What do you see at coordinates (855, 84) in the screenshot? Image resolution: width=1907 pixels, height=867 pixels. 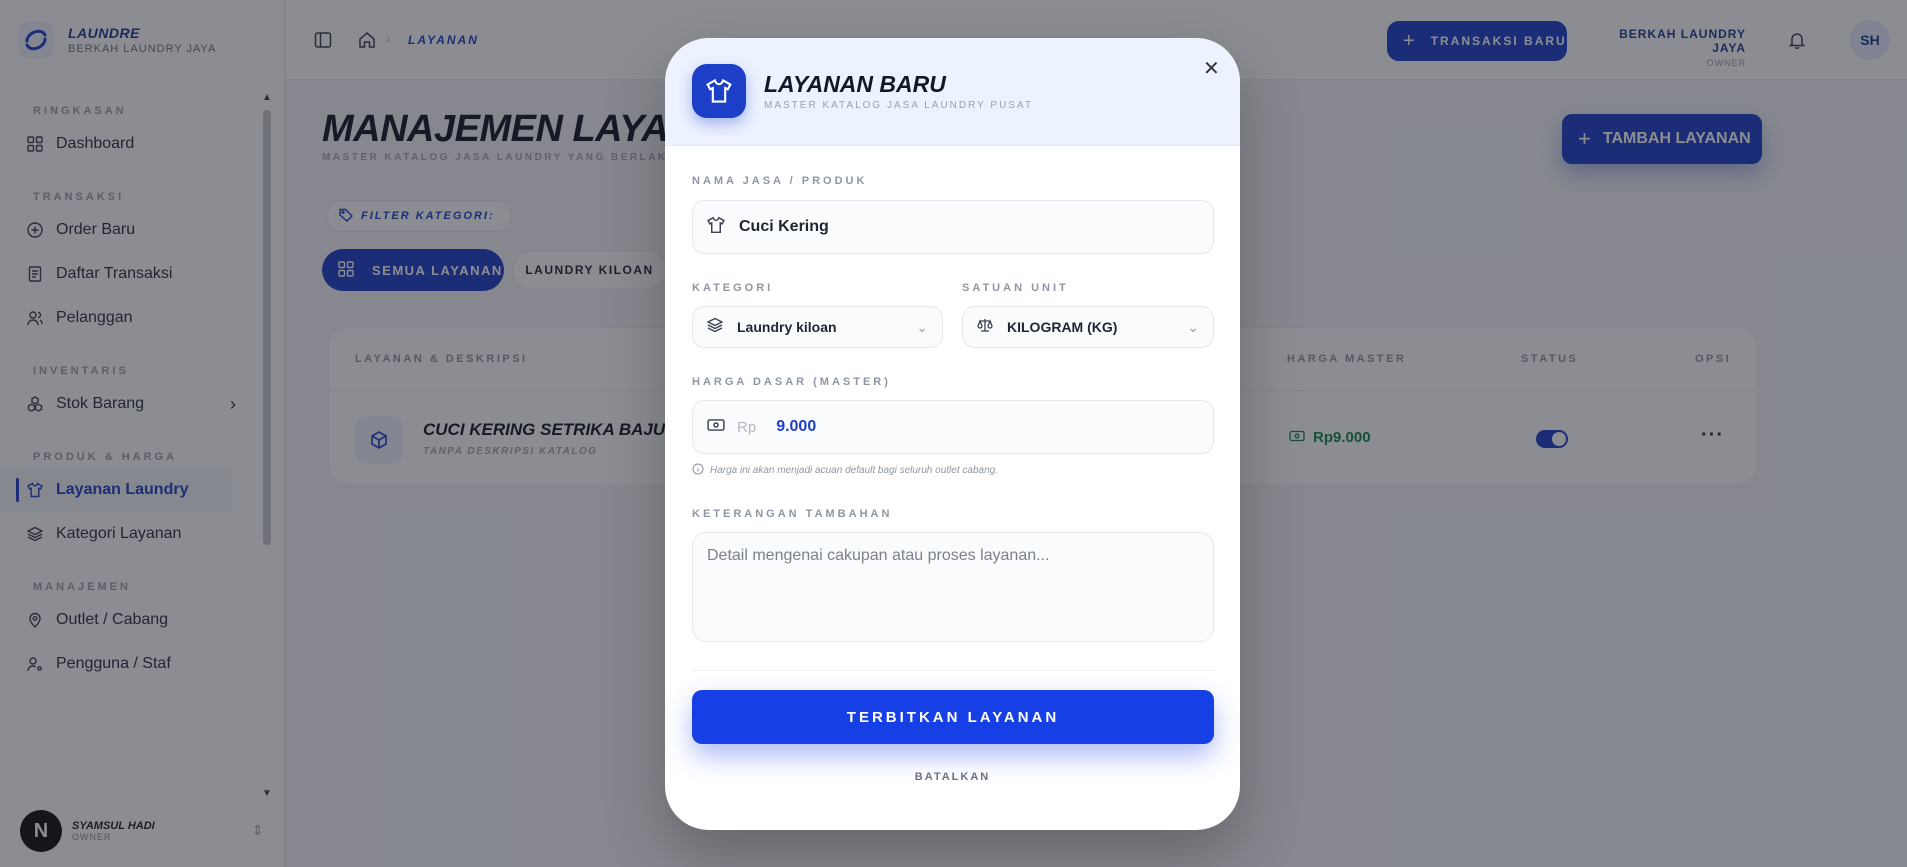 I see `modal-title: LAYANAN BARU` at bounding box center [855, 84].